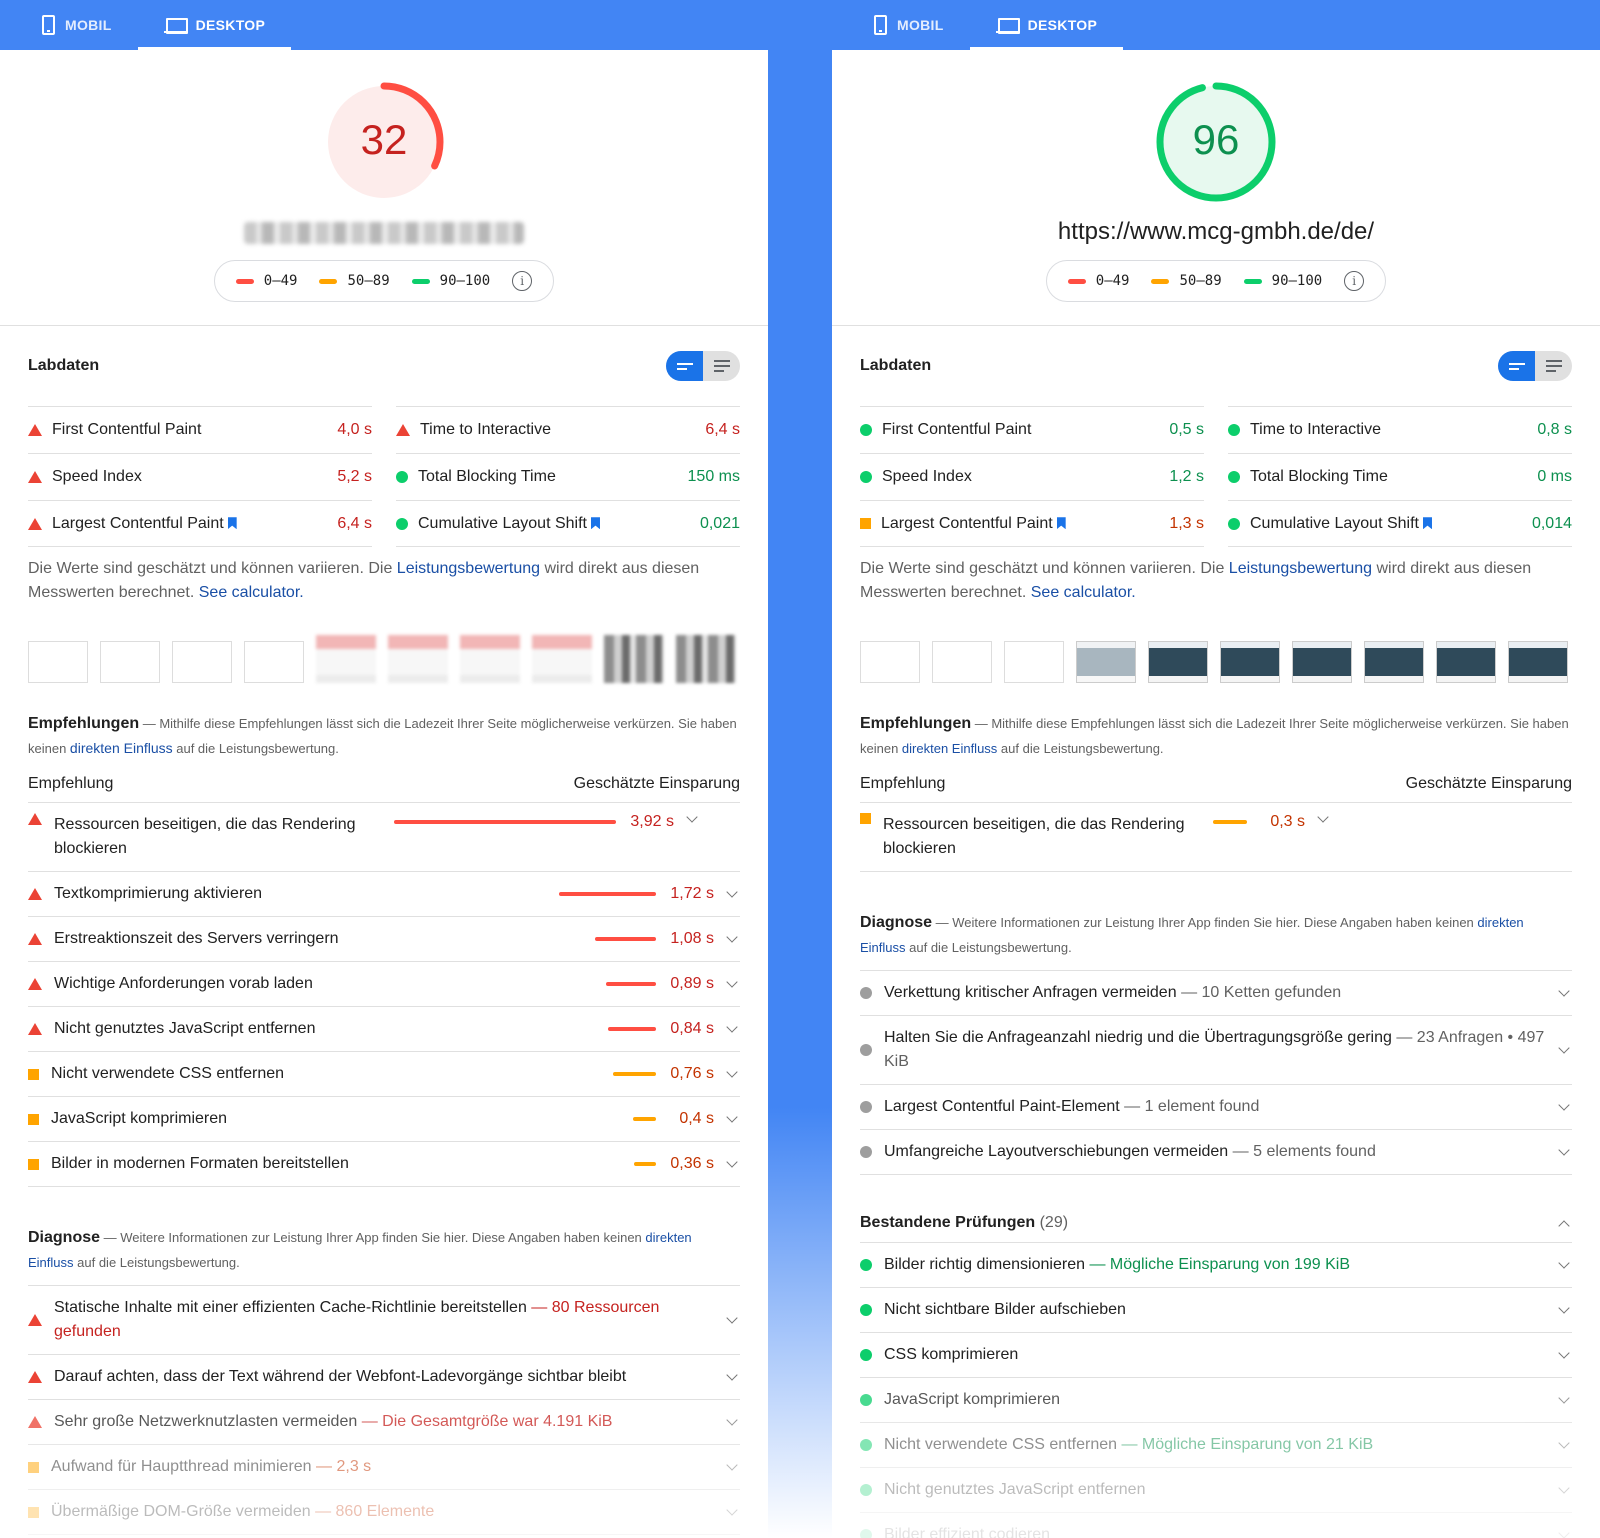  What do you see at coordinates (1216, 25) in the screenshot?
I see `device-tabs: MOBIL DESKTOP` at bounding box center [1216, 25].